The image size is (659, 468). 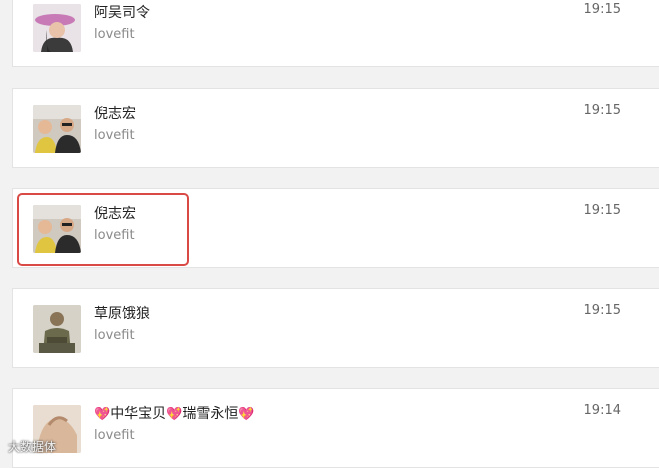 What do you see at coordinates (122, 13) in the screenshot?
I see `contact-name: 阿吴司令` at bounding box center [122, 13].